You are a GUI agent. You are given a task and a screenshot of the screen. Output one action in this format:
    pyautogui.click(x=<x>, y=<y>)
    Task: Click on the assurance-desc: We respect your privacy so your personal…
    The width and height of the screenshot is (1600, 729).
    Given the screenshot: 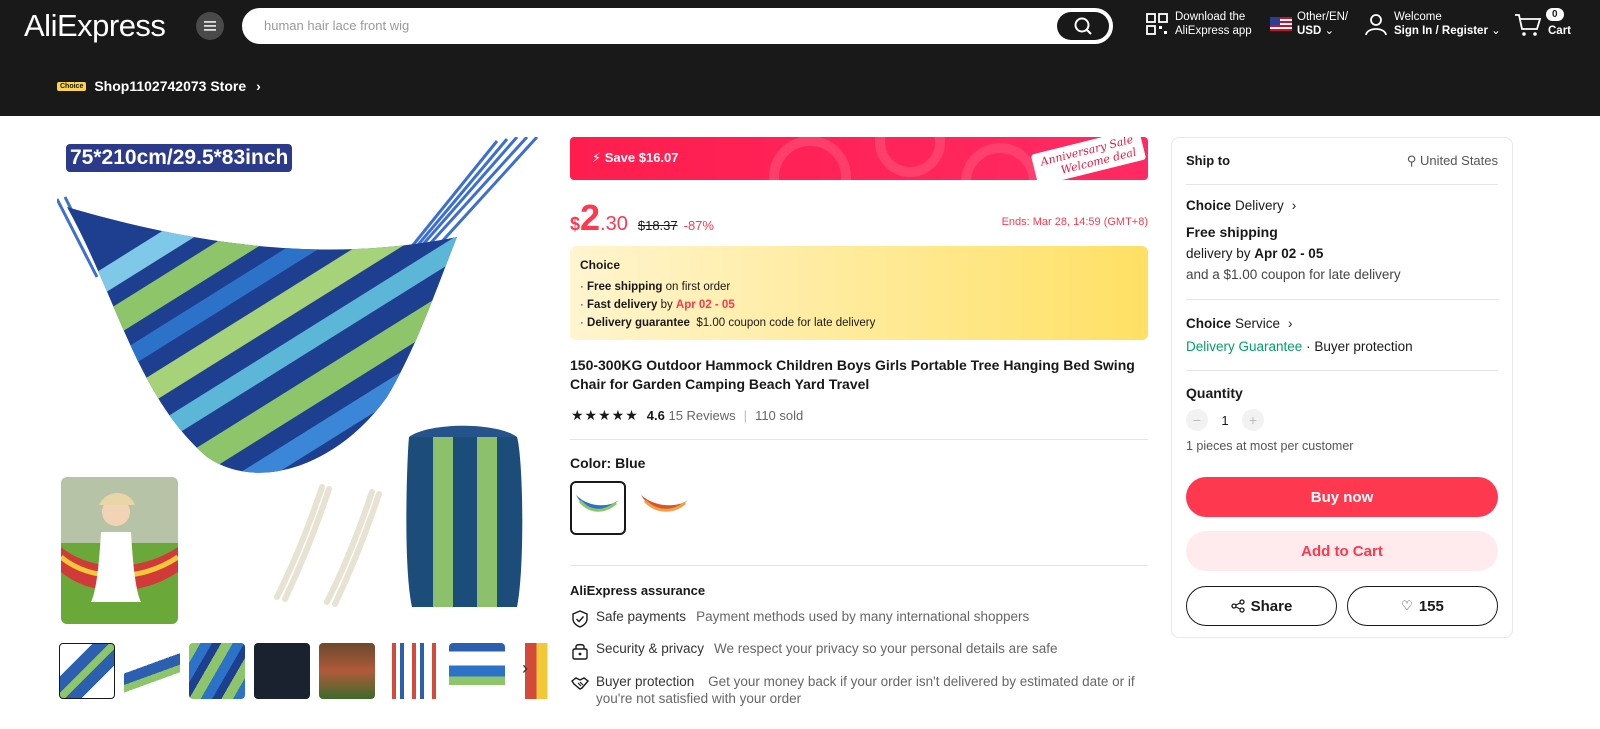 What is the action you would take?
    pyautogui.click(x=886, y=648)
    